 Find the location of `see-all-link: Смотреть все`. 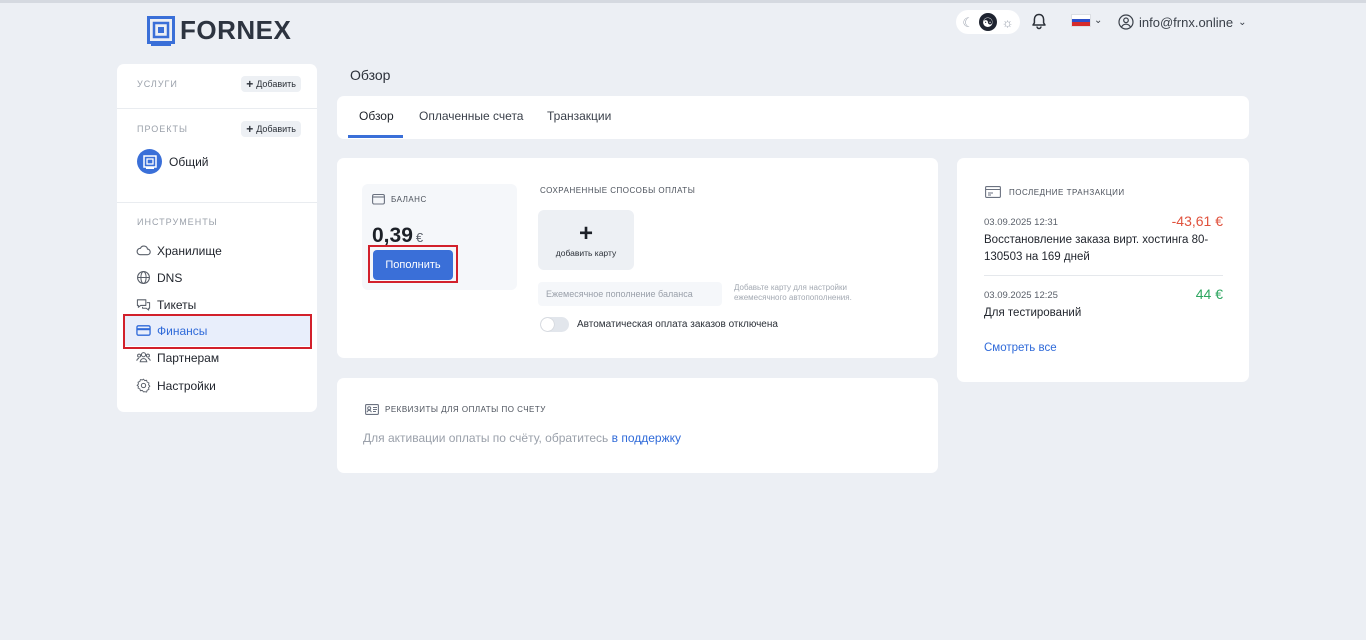

see-all-link: Смотреть все is located at coordinates (1020, 348).